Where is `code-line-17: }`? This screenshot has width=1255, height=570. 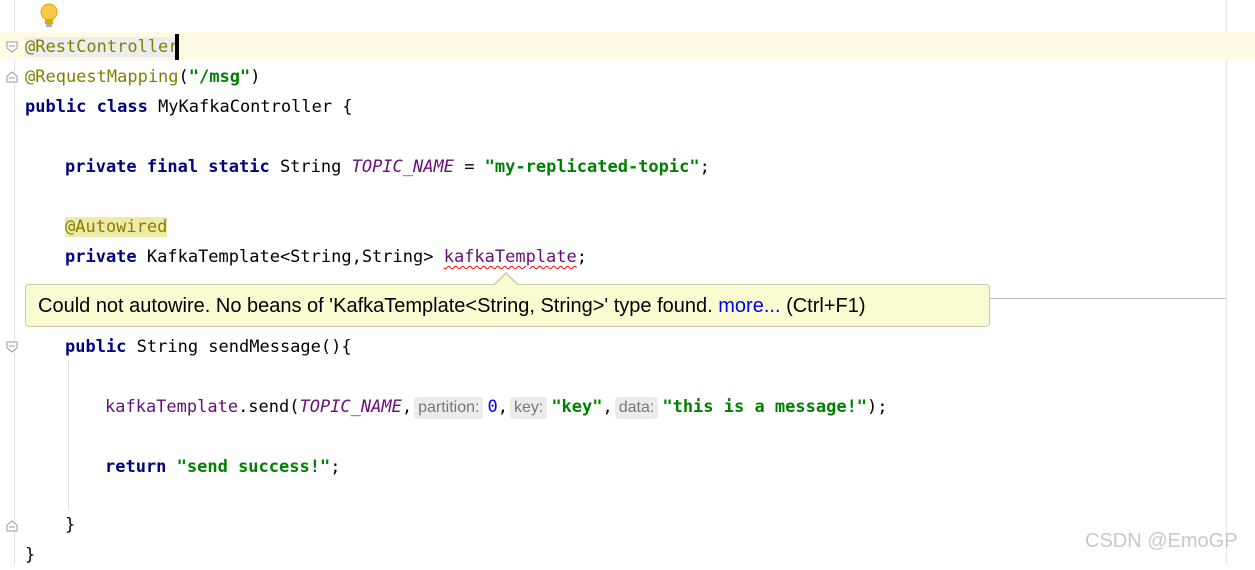
code-line-17: } is located at coordinates (70, 525).